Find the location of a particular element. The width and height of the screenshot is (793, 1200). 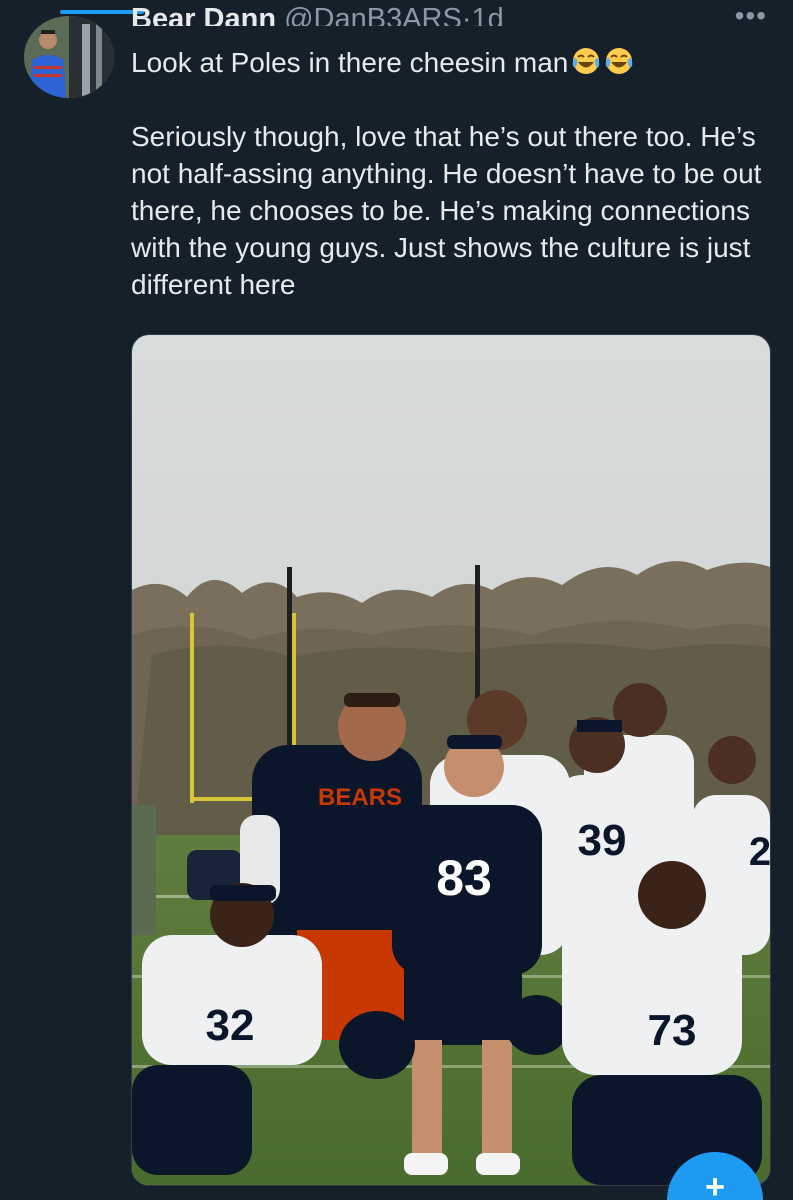

user-handle: @DanB3ARS is located at coordinates (373, 15).